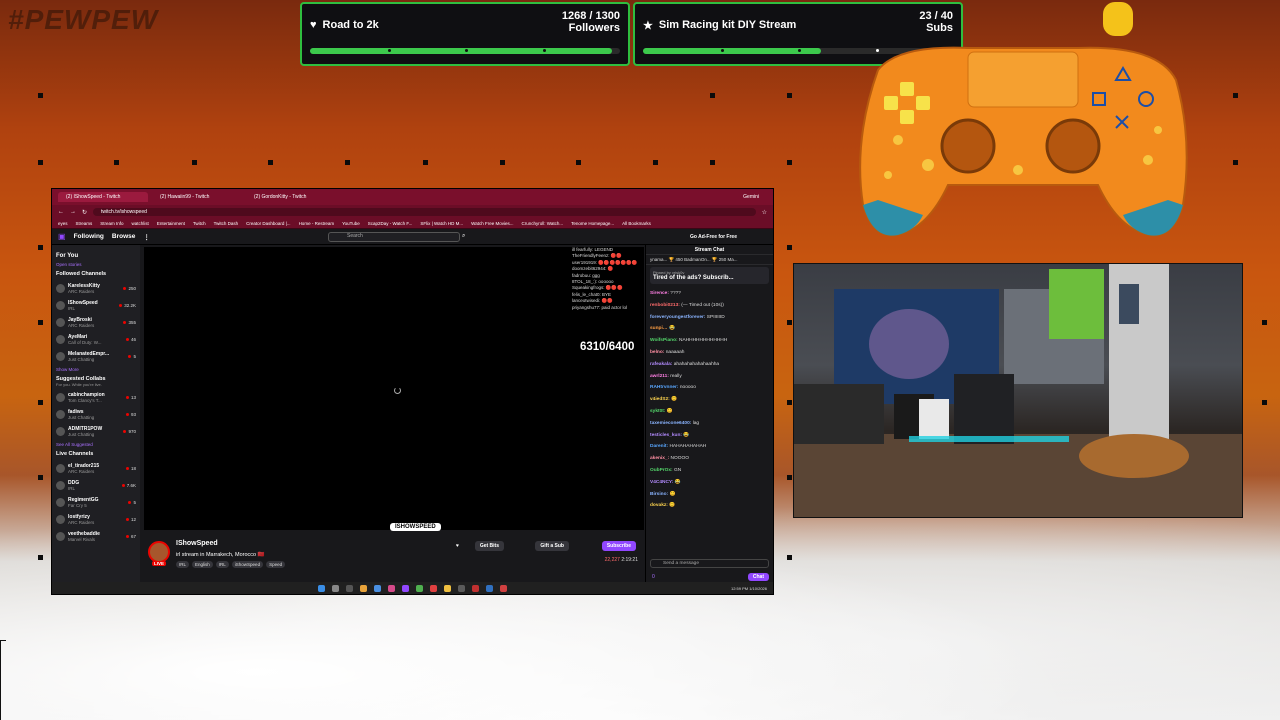  I want to click on browser-tab: (2) GordonKitty - Twitch, so click(291, 197).